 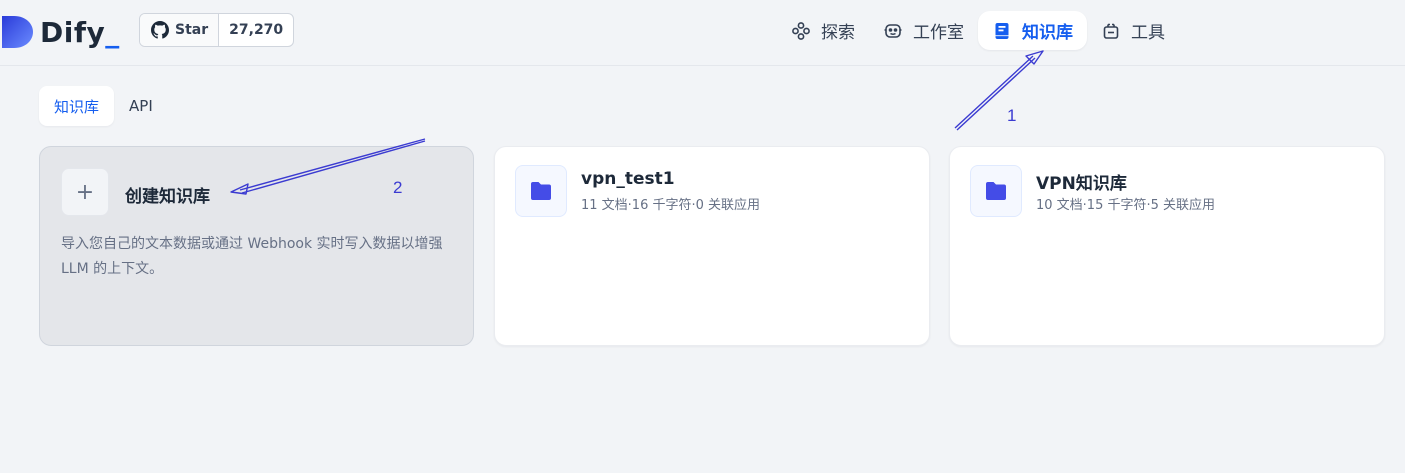 I want to click on tab-api: API, so click(x=141, y=106).